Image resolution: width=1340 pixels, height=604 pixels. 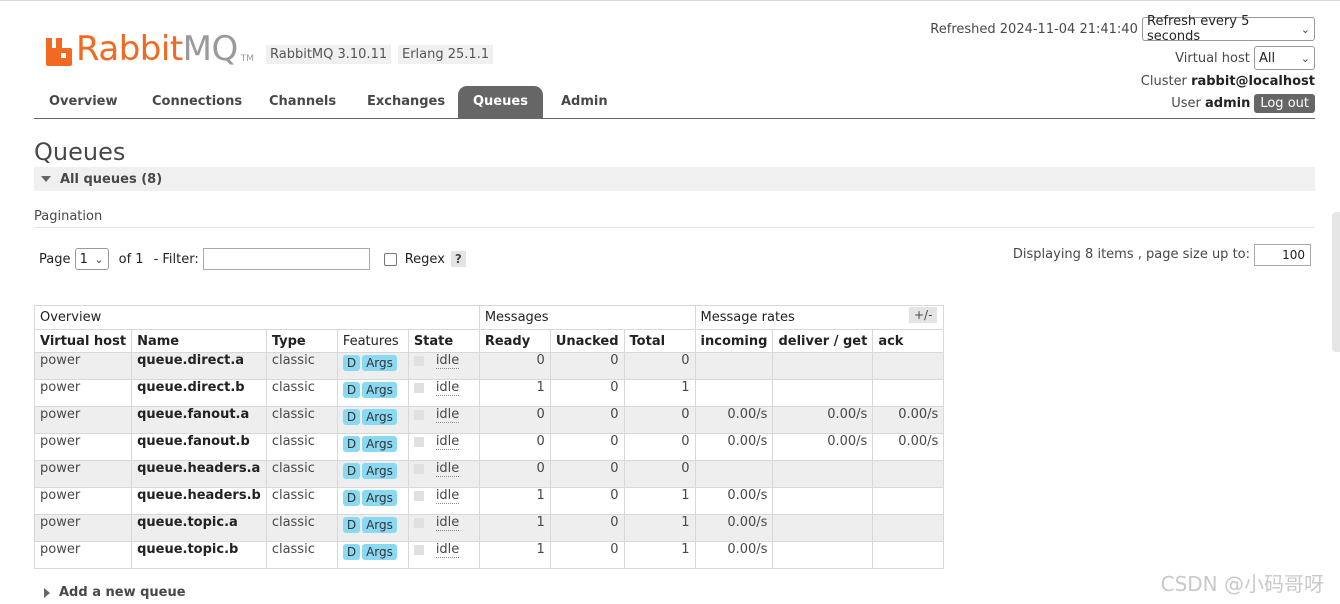 What do you see at coordinates (659, 555) in the screenshot?
I see `cell-total: 1` at bounding box center [659, 555].